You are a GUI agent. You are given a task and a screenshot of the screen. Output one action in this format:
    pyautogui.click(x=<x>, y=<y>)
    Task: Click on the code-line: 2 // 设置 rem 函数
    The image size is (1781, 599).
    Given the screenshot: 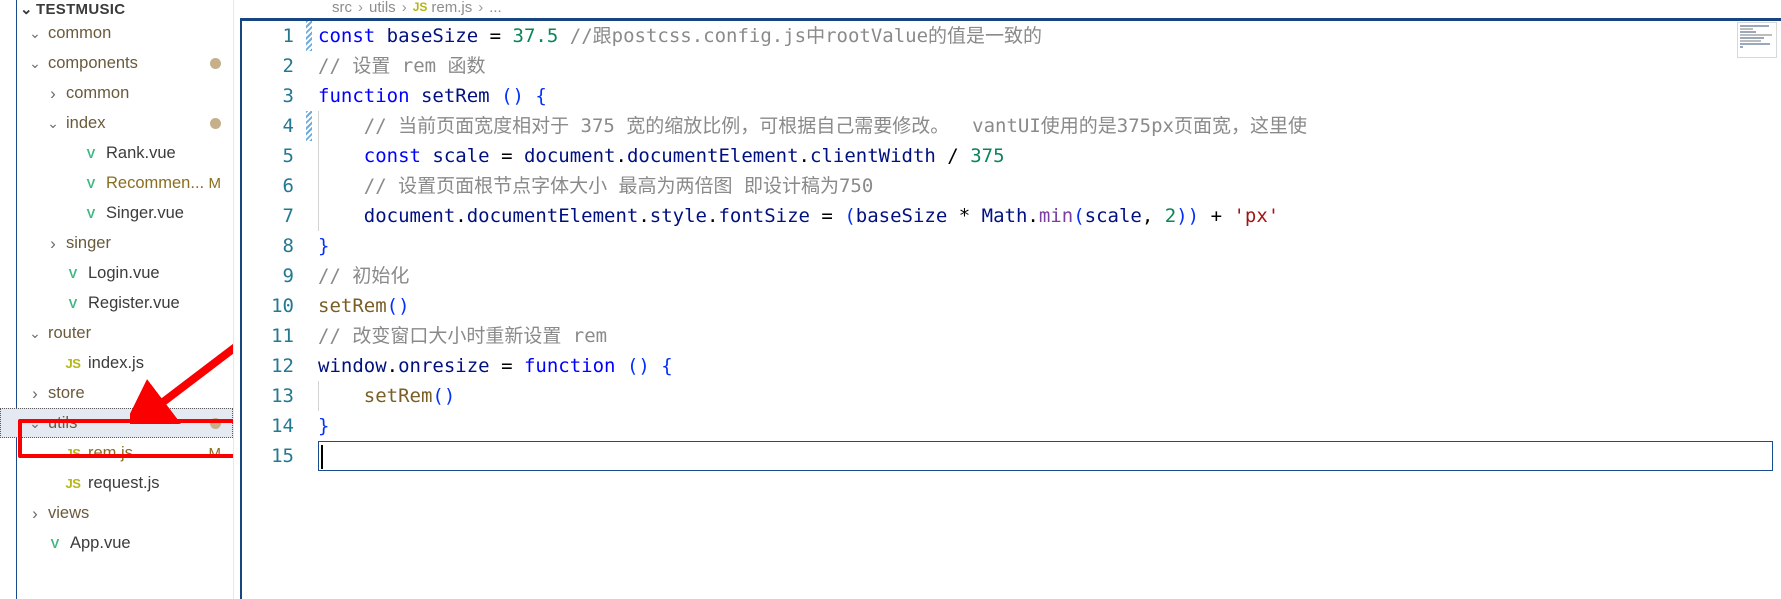 What is the action you would take?
    pyautogui.click(x=1011, y=66)
    